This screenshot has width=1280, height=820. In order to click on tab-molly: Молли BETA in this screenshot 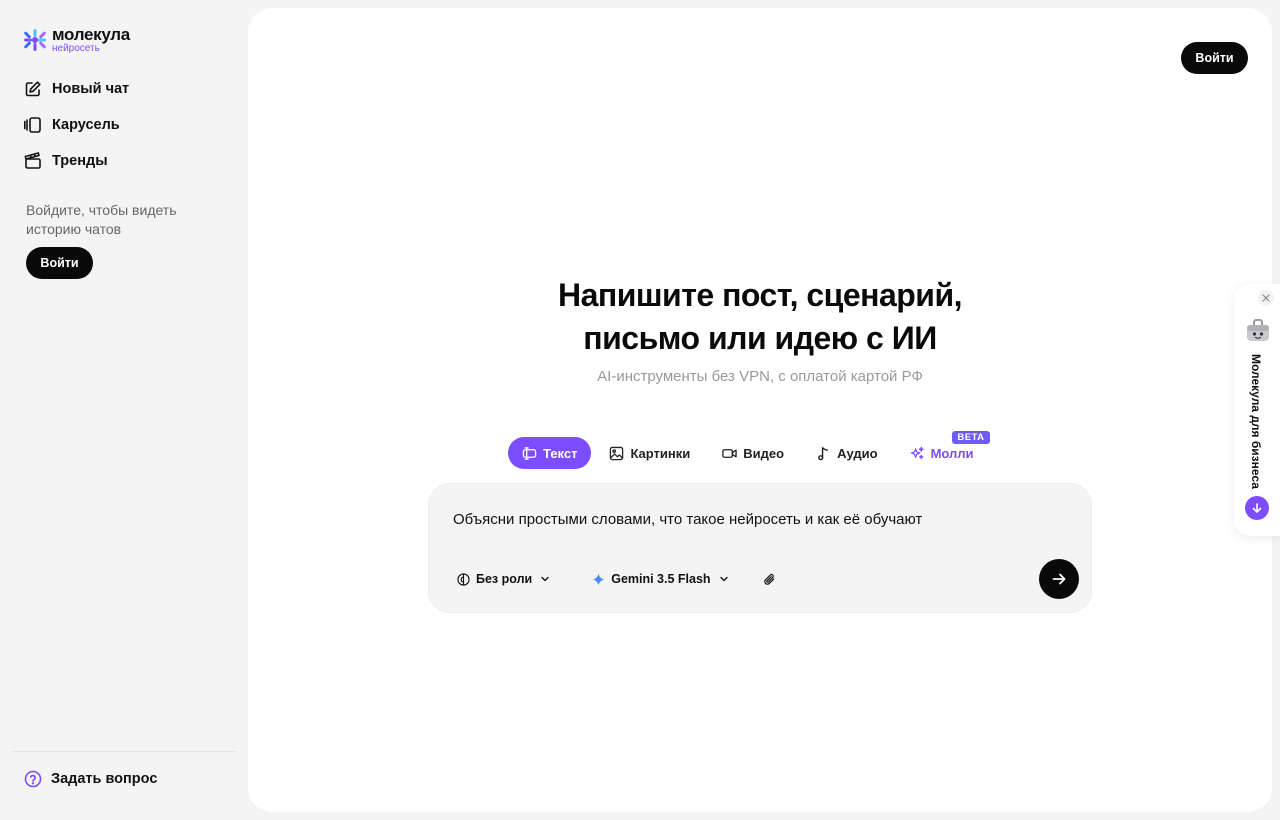, I will do `click(943, 450)`.